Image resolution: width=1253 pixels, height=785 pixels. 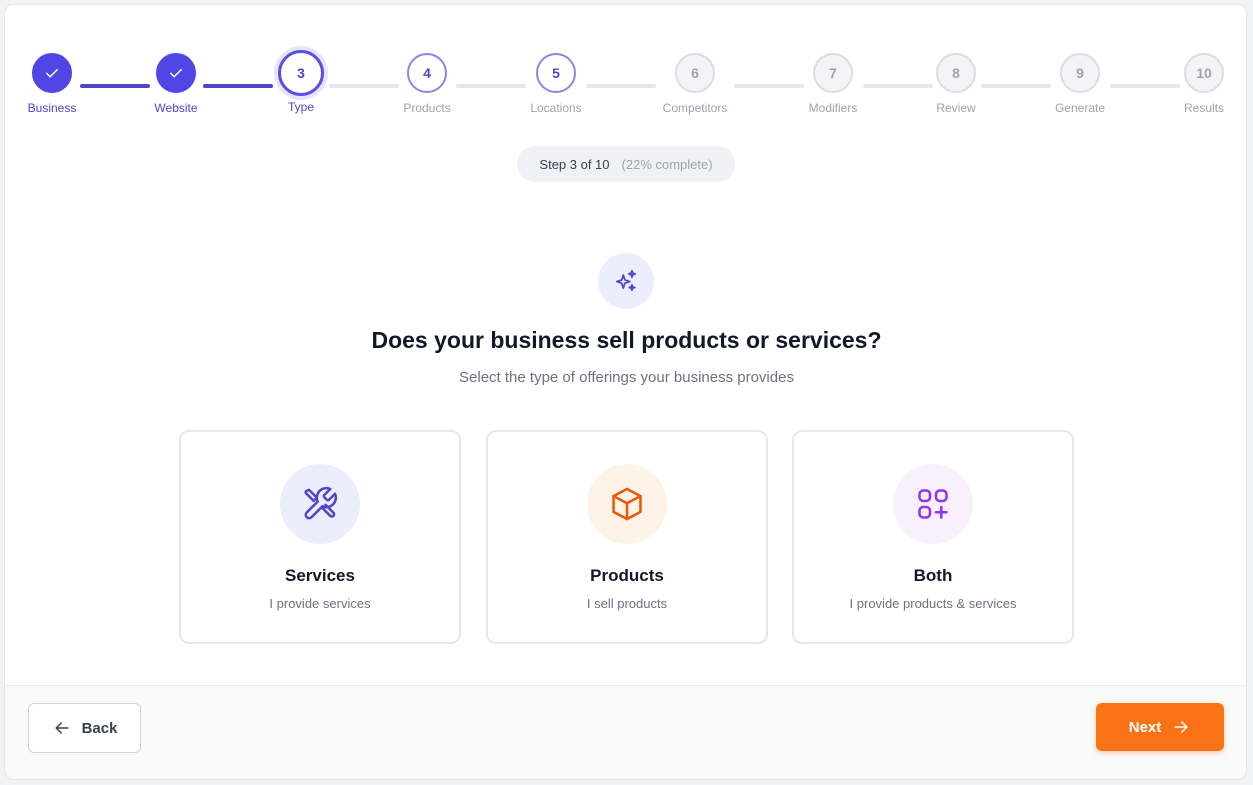 What do you see at coordinates (833, 73) in the screenshot?
I see `step-number: 7` at bounding box center [833, 73].